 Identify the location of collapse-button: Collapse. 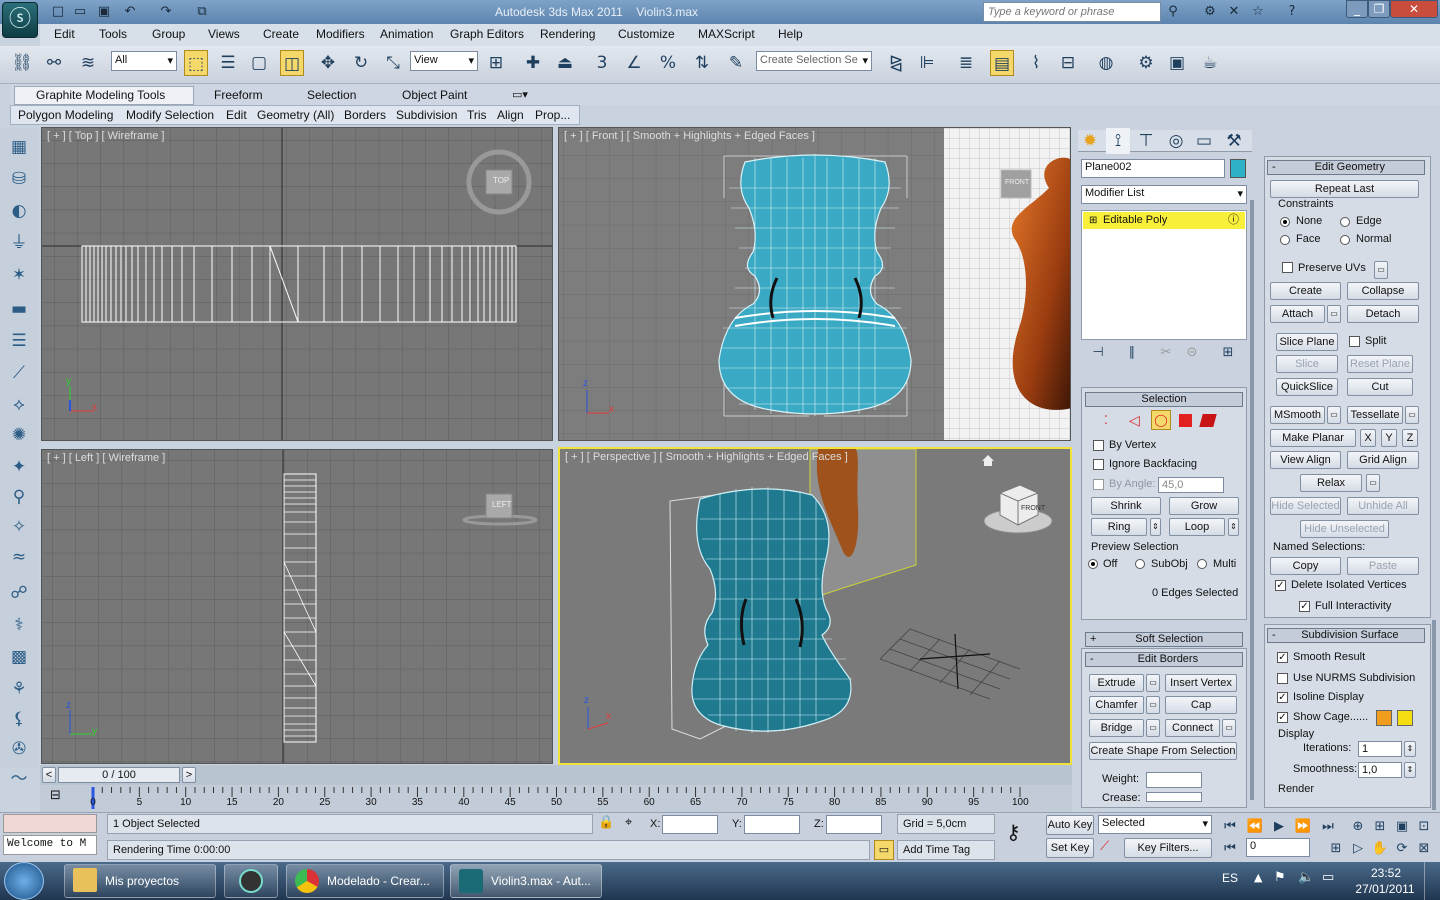
(1383, 291).